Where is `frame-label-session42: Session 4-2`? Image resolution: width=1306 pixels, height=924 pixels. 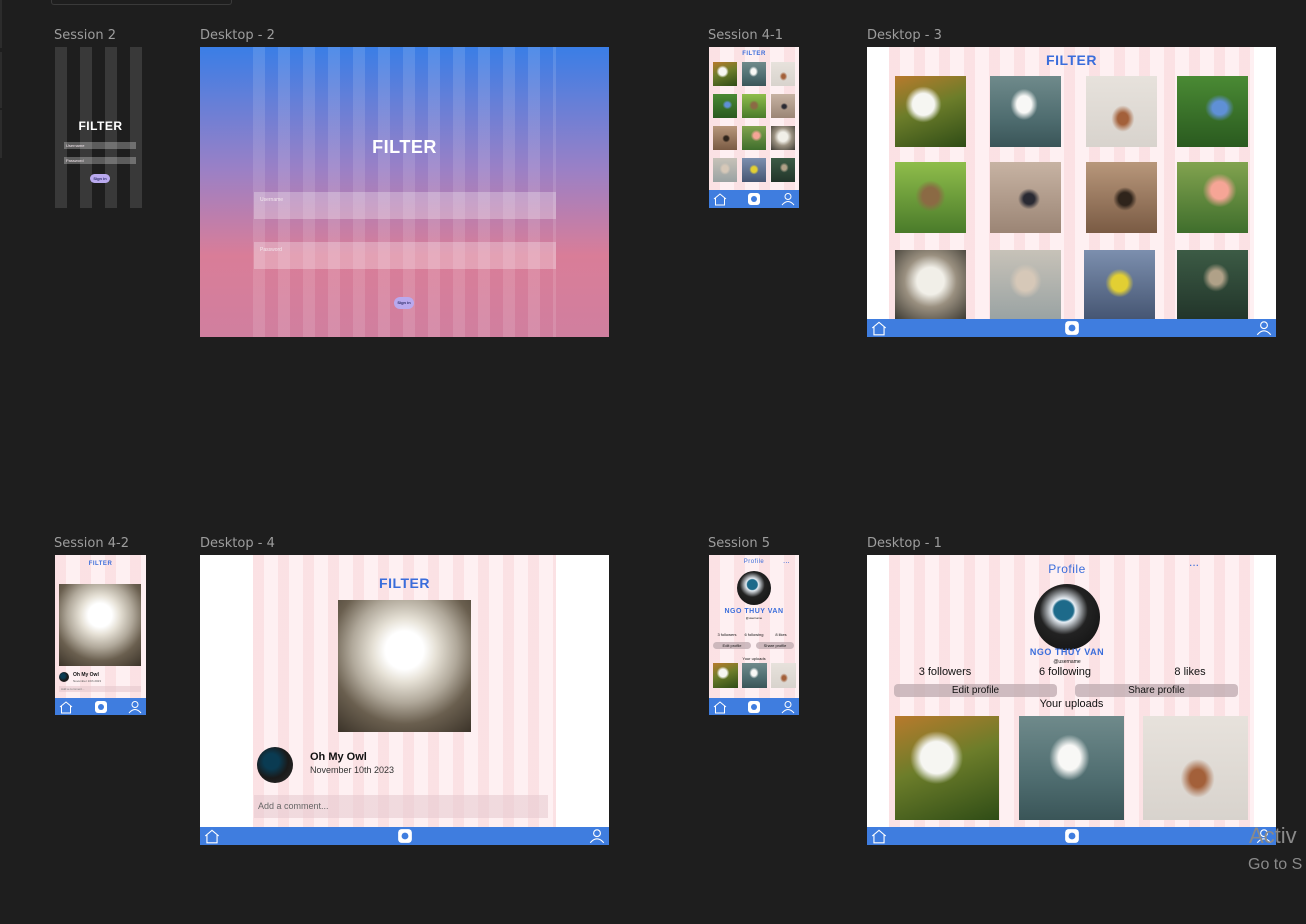
frame-label-session42: Session 4-2 is located at coordinates (91, 544).